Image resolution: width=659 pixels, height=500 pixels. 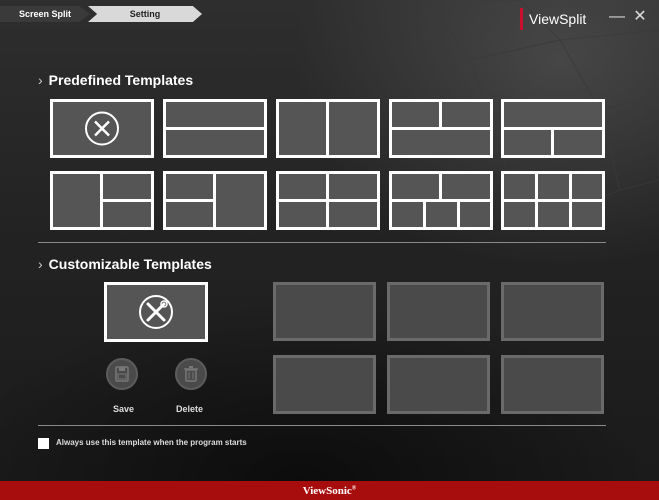 I want to click on template-no-split, so click(x=102, y=128).